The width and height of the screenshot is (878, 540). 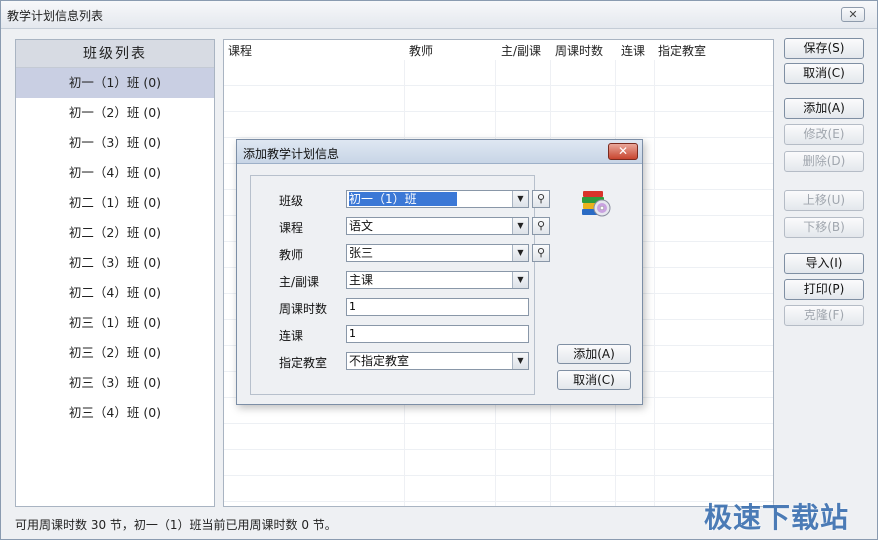 I want to click on teacher-select-value: 张三, so click(x=361, y=253).